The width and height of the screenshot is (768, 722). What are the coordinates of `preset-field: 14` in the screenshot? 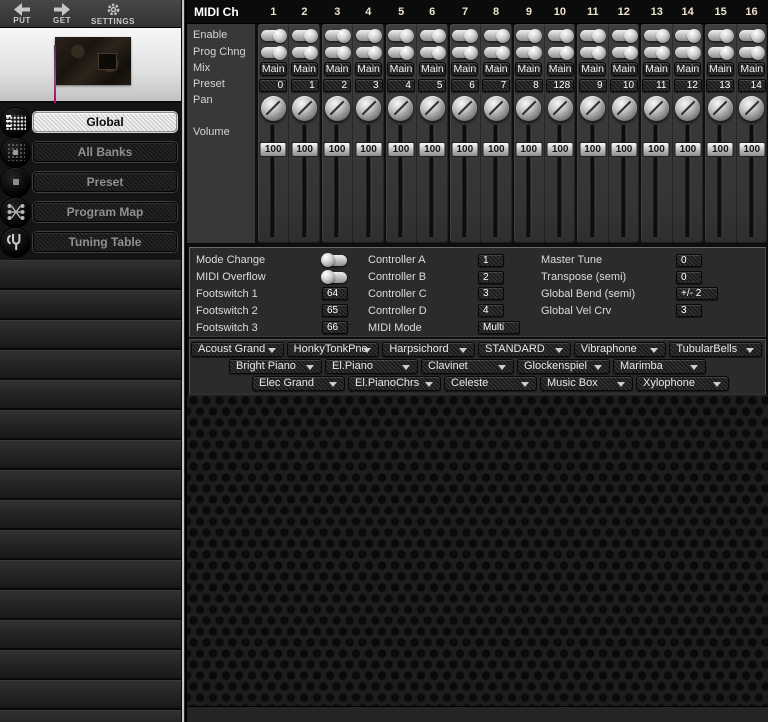 It's located at (751, 85).